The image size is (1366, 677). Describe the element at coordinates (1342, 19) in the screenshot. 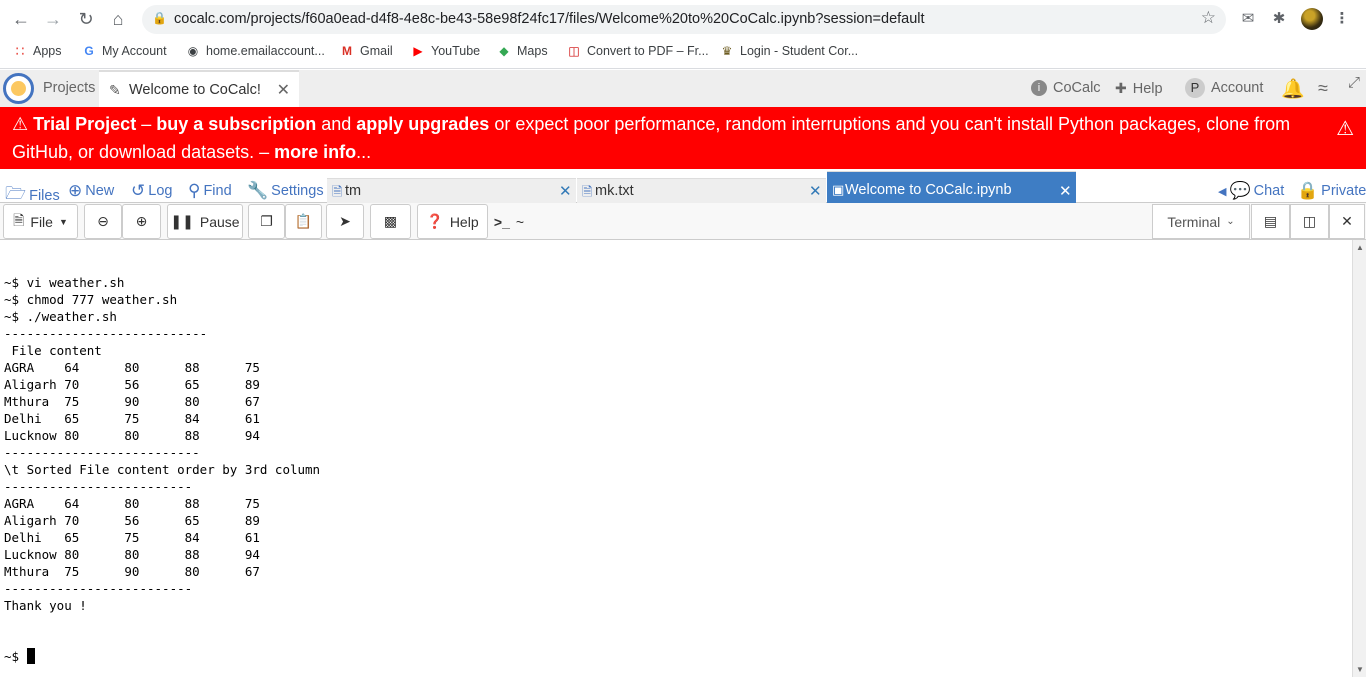

I see `browser-menu-icon: ⋮` at that location.